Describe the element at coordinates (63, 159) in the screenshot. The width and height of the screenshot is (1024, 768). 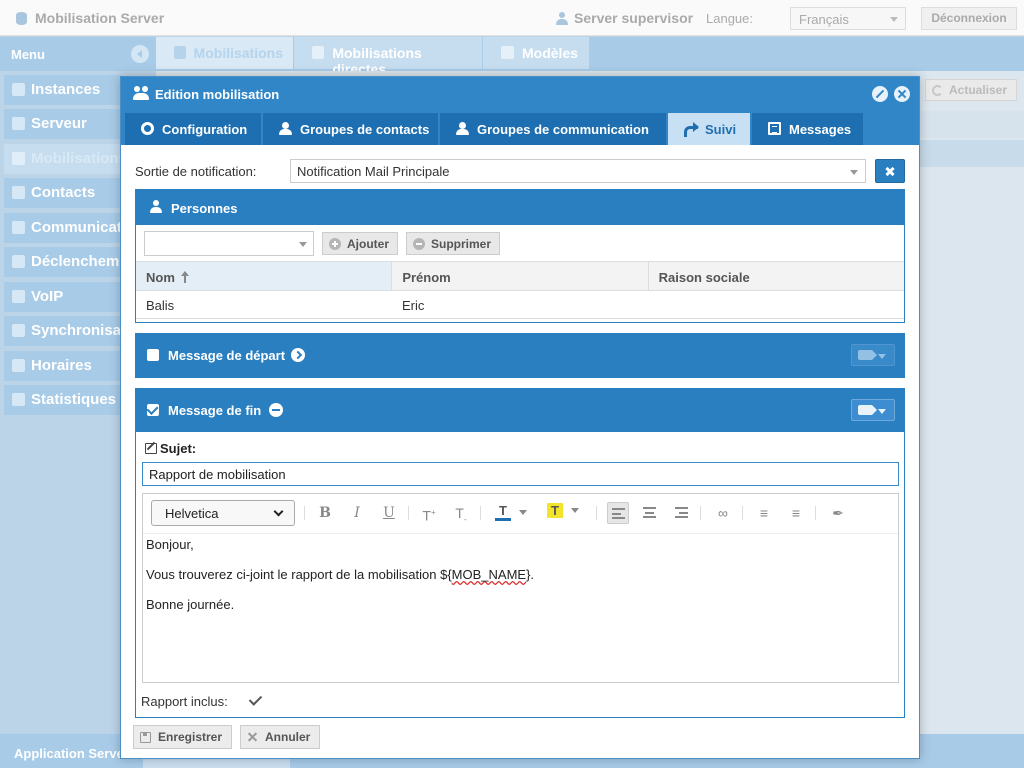
I see `menu-item-mobilisations: Mobilisations` at that location.